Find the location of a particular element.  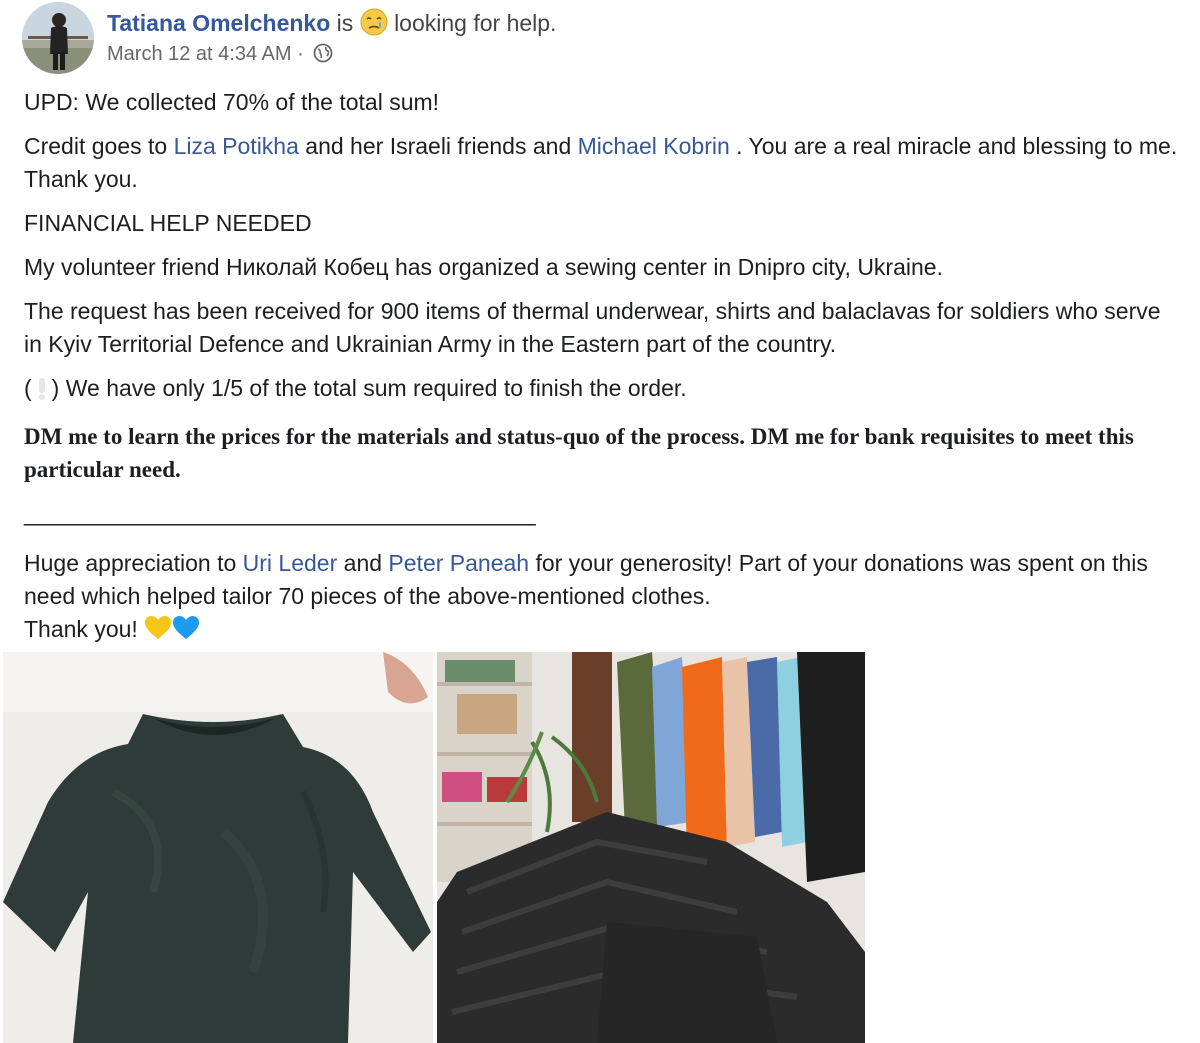

author-name-link: Tatiana Omelchenko is located at coordinates (218, 23).